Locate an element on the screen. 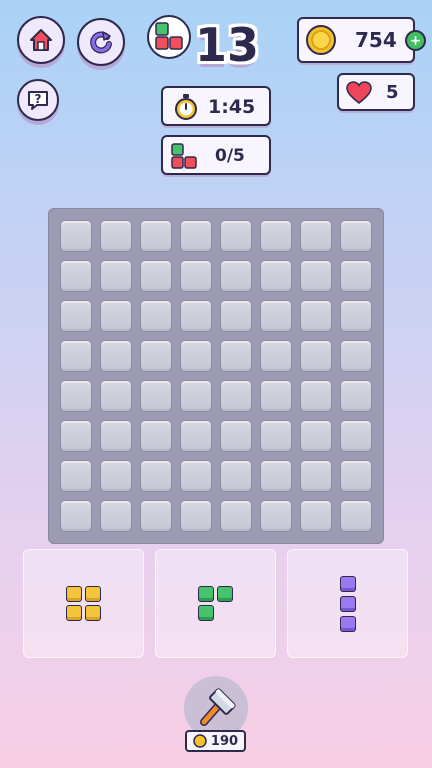 This screenshot has width=432, height=768. restart-icon is located at coordinates (101, 42).